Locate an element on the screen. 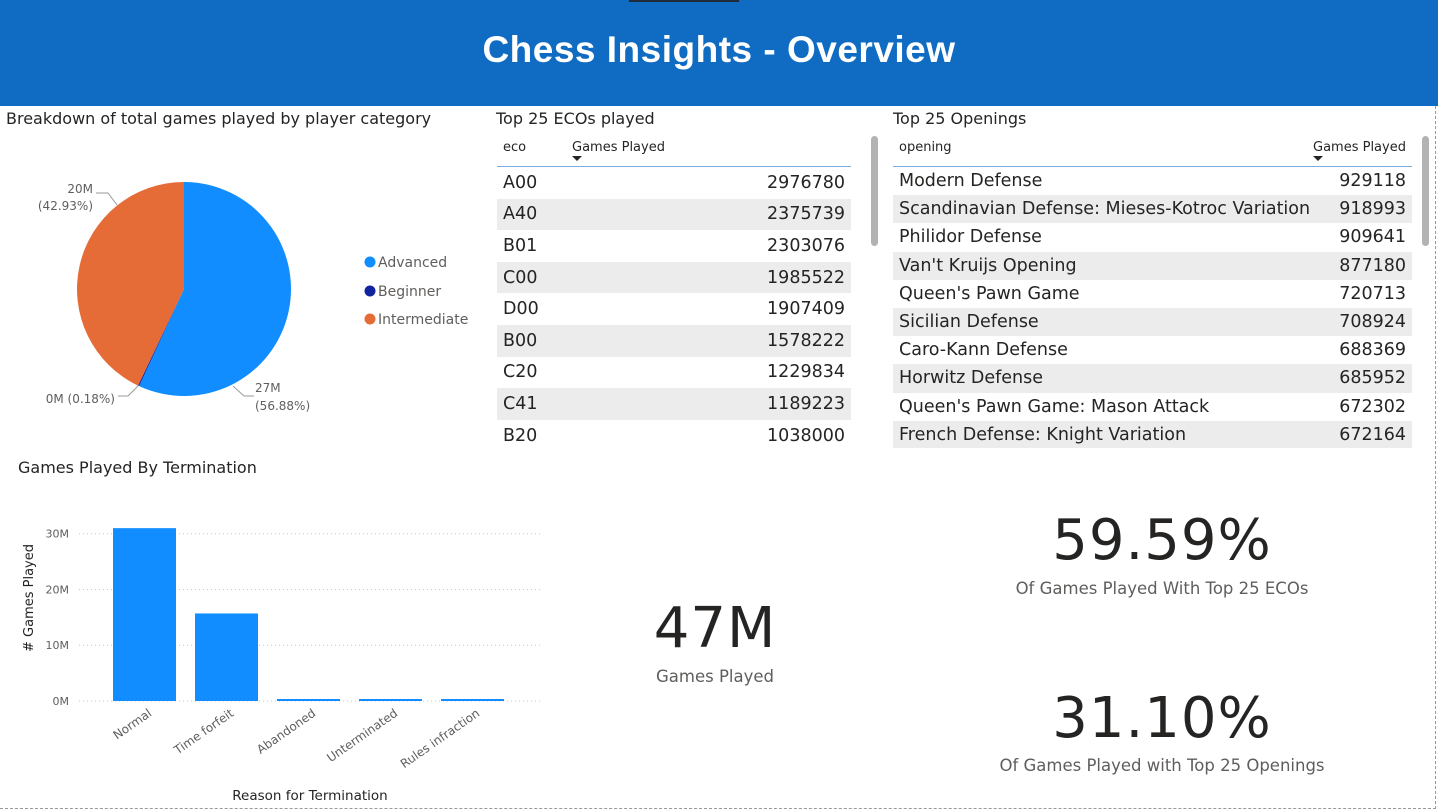  games-played-cell: 877180 is located at coordinates (1372, 265).